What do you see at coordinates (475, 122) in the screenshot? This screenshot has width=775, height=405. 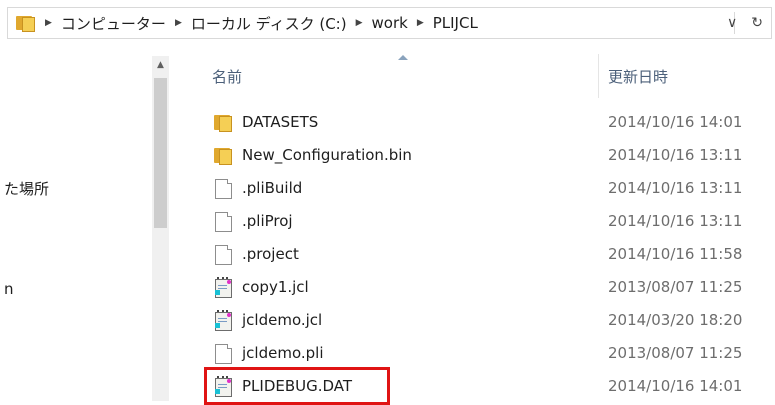 I see `file-row-datasets: DATASETS 2014/10/16 14:01` at bounding box center [475, 122].